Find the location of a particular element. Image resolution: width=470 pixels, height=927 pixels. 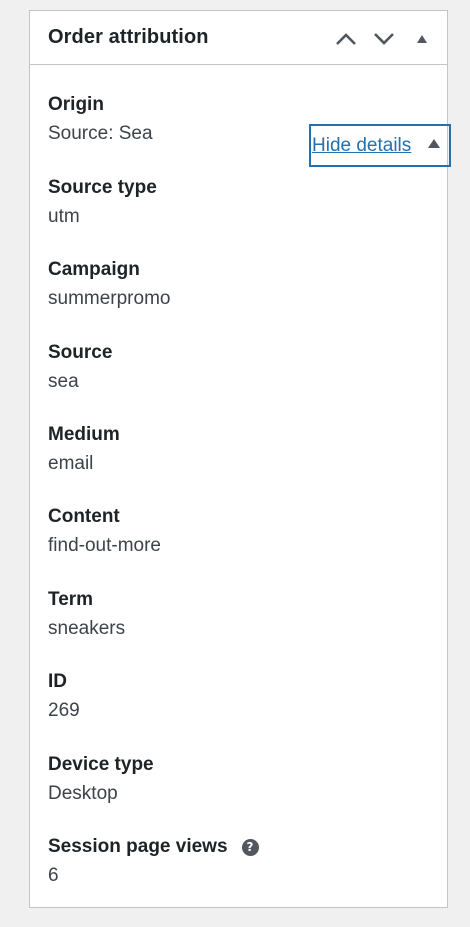

field-device-type: Device type Desktop is located at coordinates (239, 779).